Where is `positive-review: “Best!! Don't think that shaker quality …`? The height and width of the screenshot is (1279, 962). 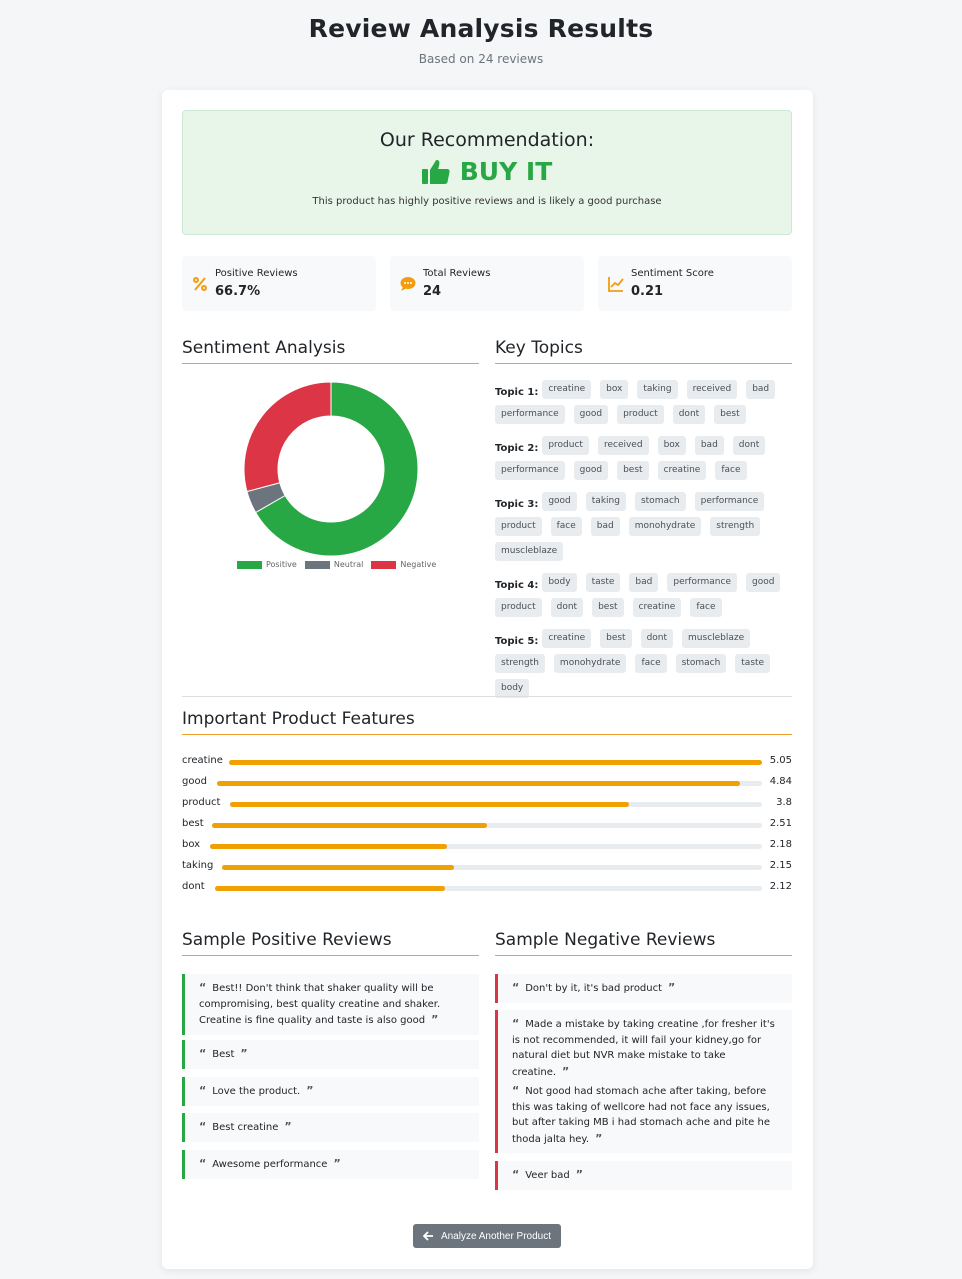
positive-review: “Best!! Don't think that shaker quality … is located at coordinates (330, 1004).